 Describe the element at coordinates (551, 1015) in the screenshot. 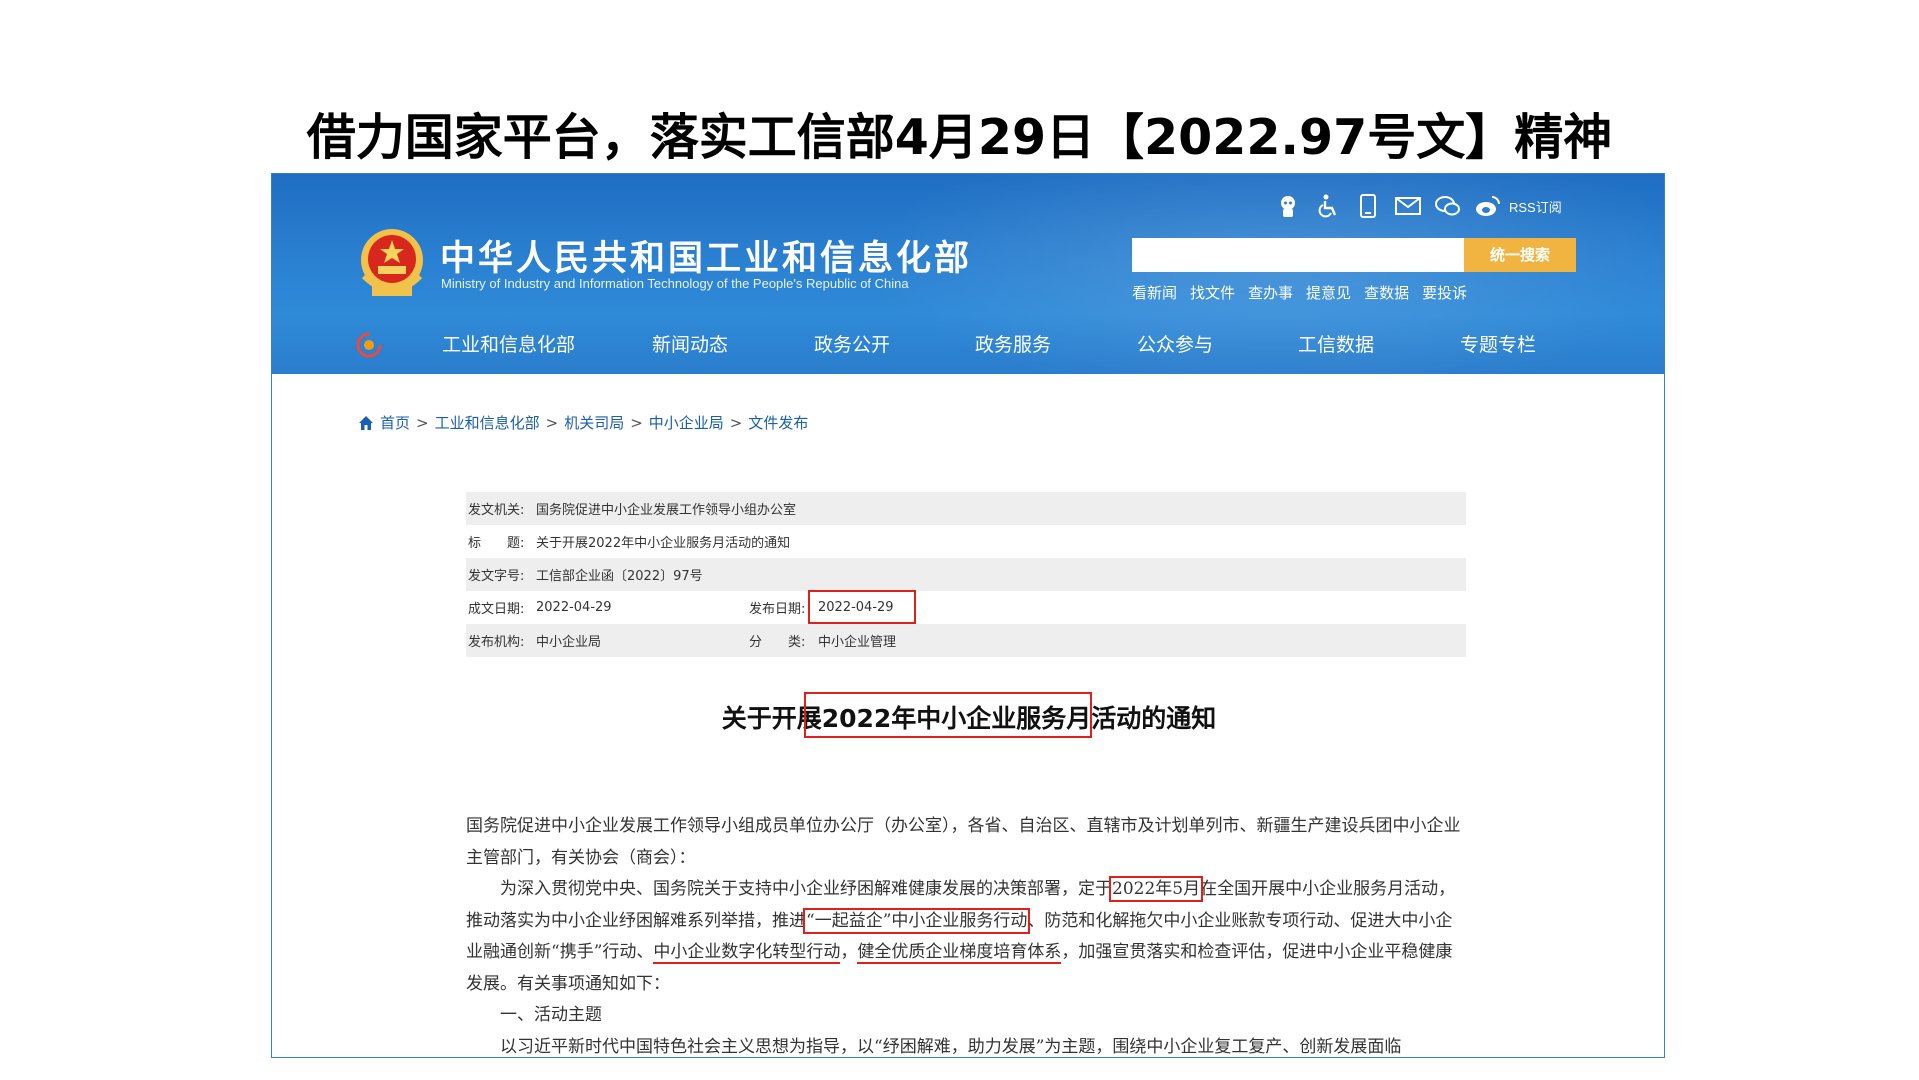

I see `section-heading: 一、活动主题` at that location.